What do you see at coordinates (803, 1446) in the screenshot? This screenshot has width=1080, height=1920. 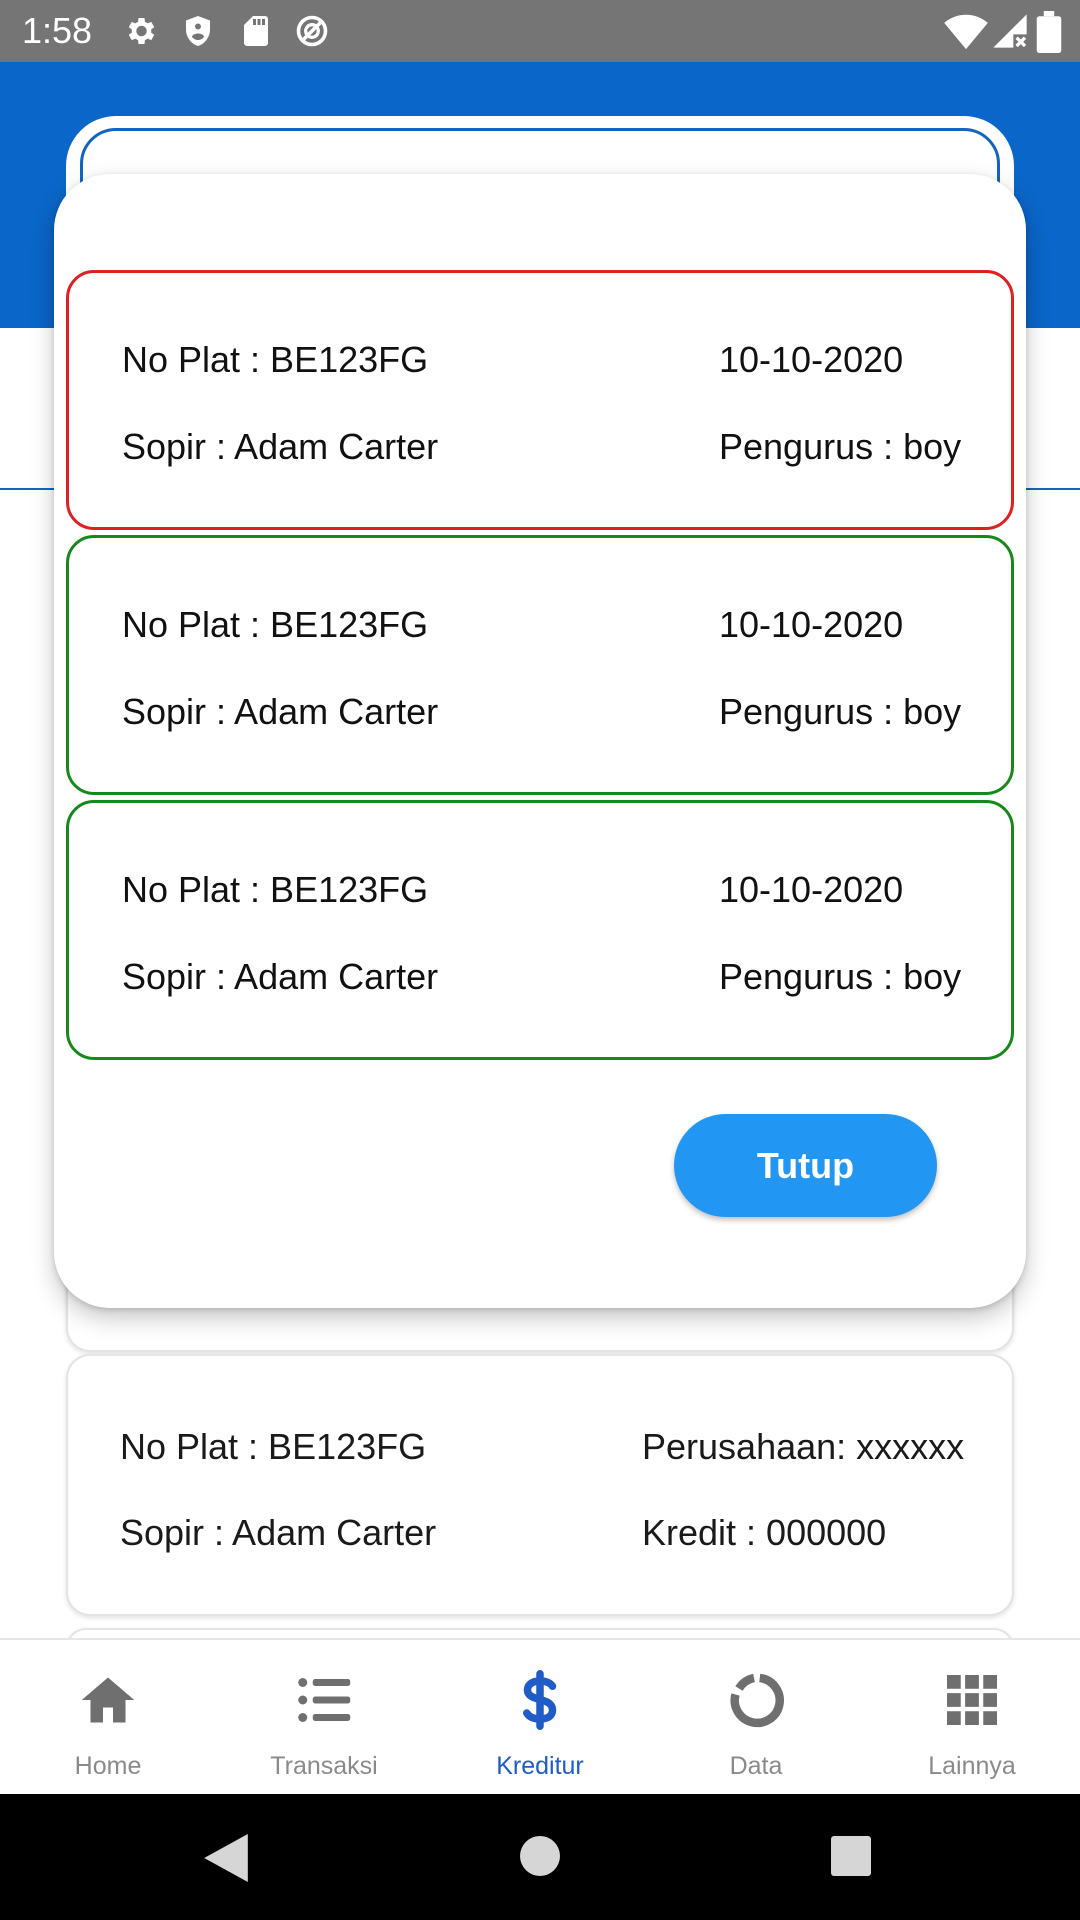 I see `company-text: Perusahaan: xxxxxx` at bounding box center [803, 1446].